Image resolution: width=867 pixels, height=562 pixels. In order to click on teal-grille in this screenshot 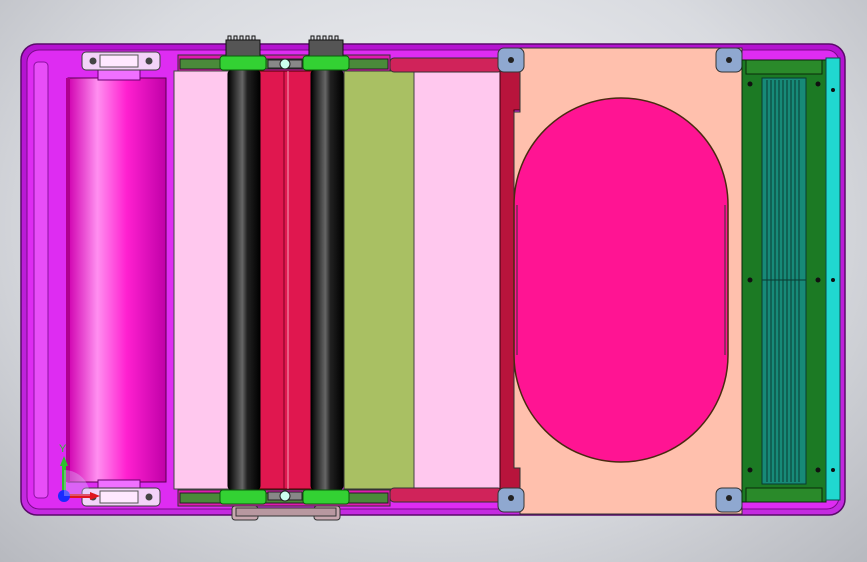, I will do `click(784, 281)`.